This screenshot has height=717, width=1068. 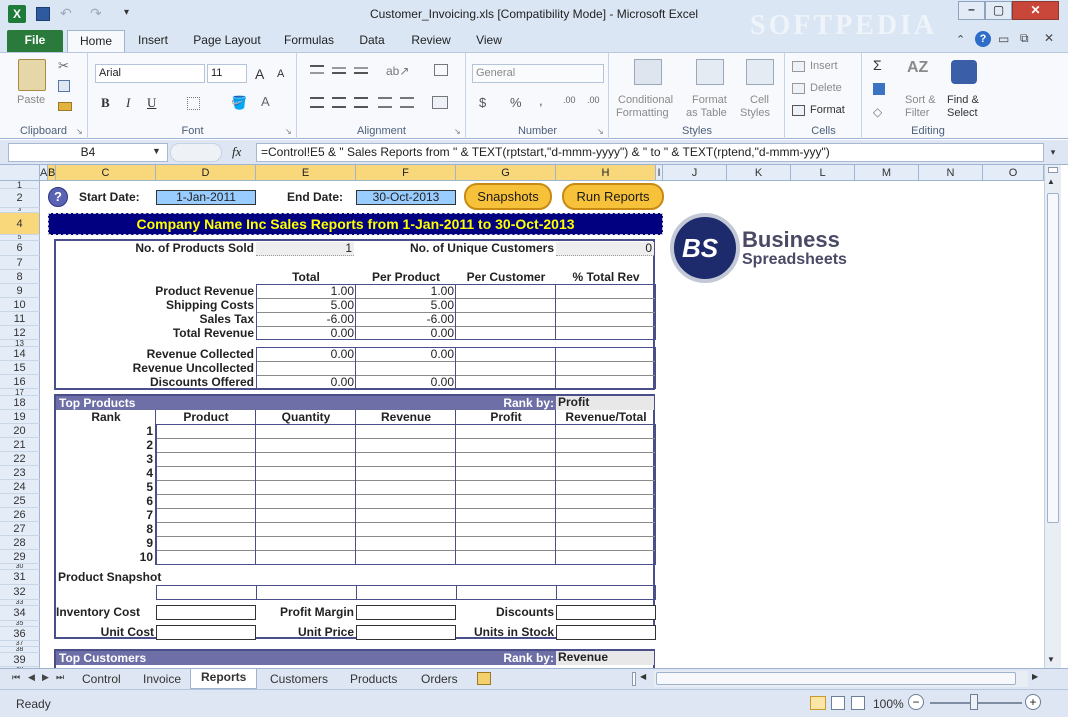 What do you see at coordinates (20, 368) in the screenshot?
I see `row-header: 15` at bounding box center [20, 368].